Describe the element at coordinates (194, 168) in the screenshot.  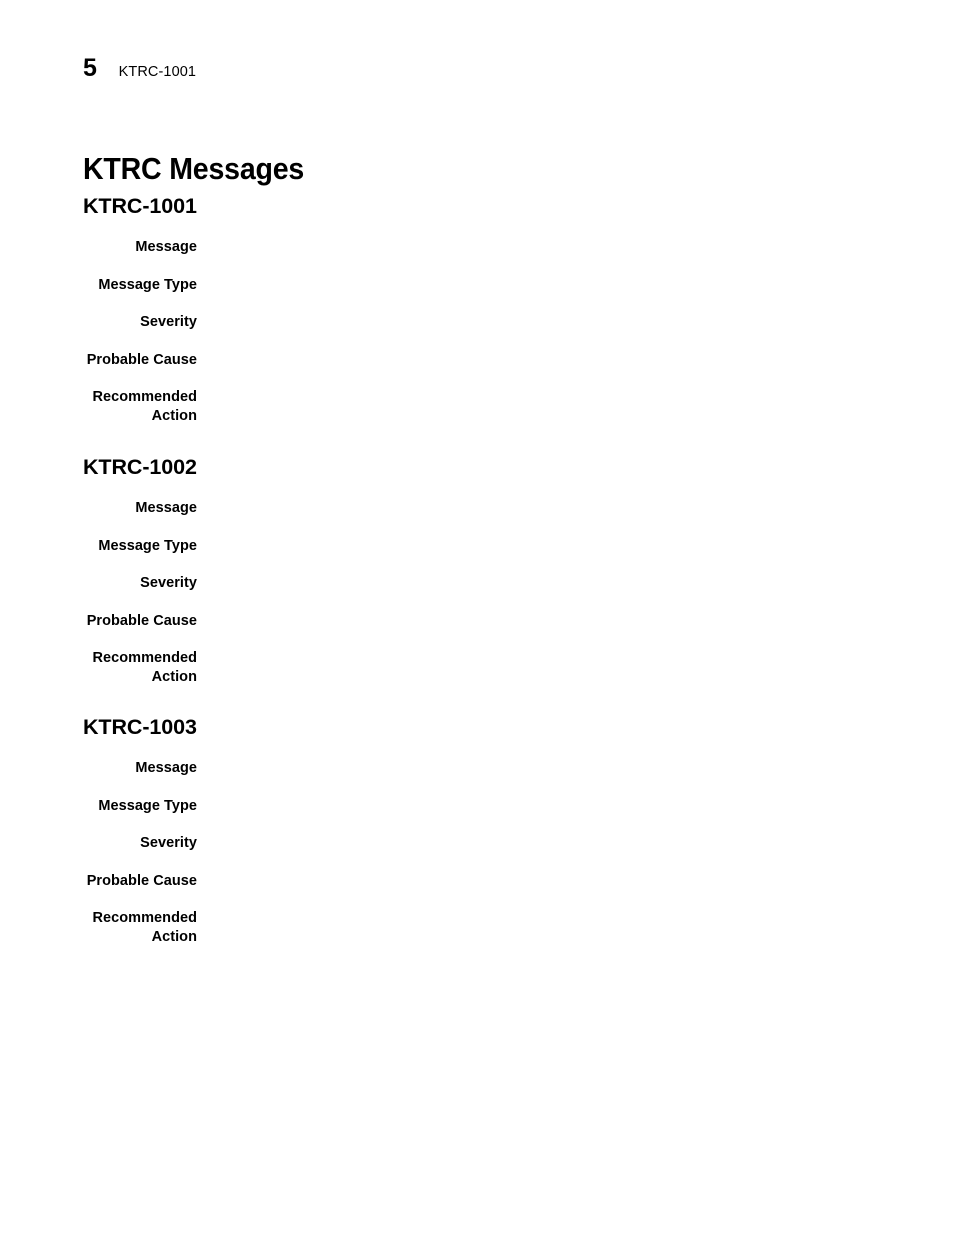
I see `chapter-title: KTRC Messages` at that location.